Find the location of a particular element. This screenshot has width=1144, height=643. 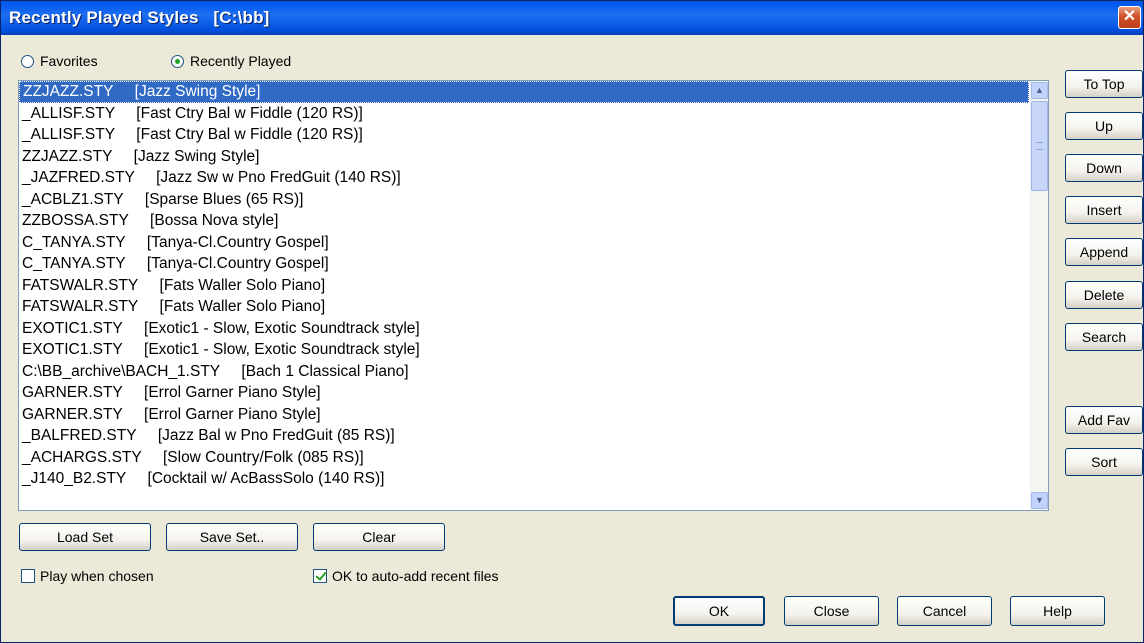

to-top-button: To Top is located at coordinates (1104, 84).